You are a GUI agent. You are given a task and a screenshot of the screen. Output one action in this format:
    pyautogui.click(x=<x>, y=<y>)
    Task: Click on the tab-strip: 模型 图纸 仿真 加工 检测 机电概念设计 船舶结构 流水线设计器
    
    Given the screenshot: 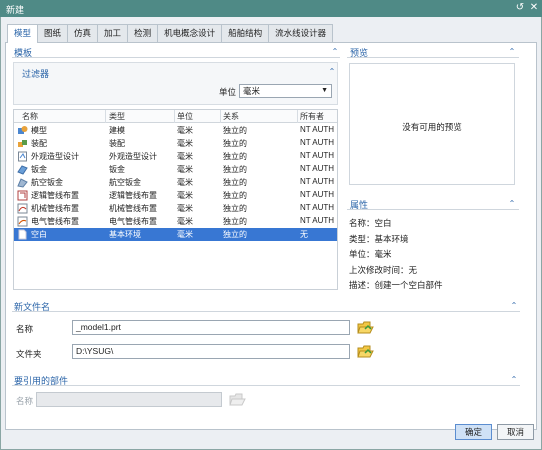 What is the action you would take?
    pyautogui.click(x=170, y=33)
    